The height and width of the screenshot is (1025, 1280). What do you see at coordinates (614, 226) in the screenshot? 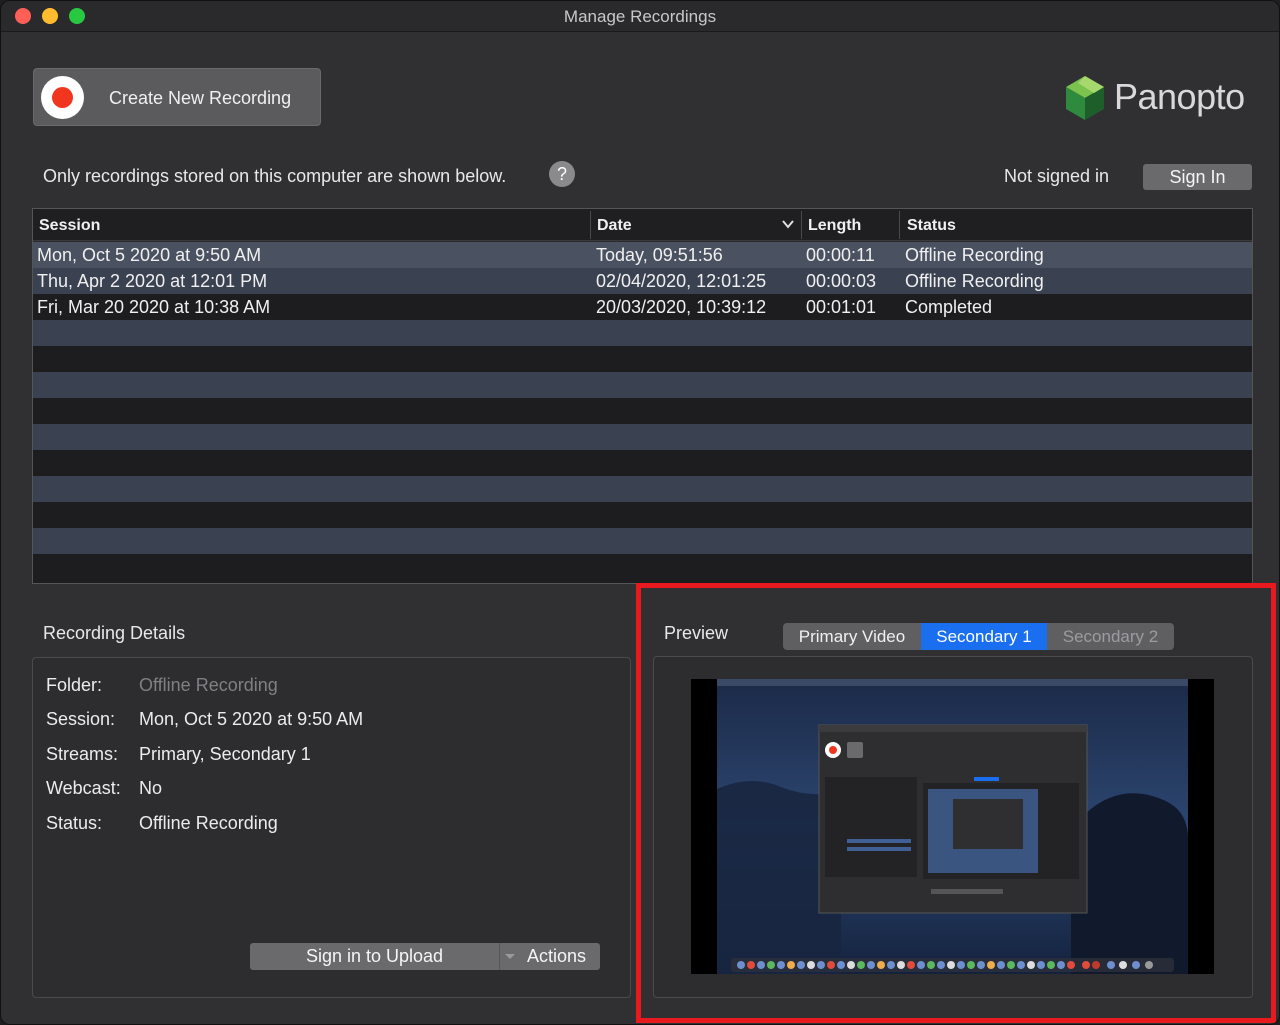
I see `column-header-date: Date` at bounding box center [614, 226].